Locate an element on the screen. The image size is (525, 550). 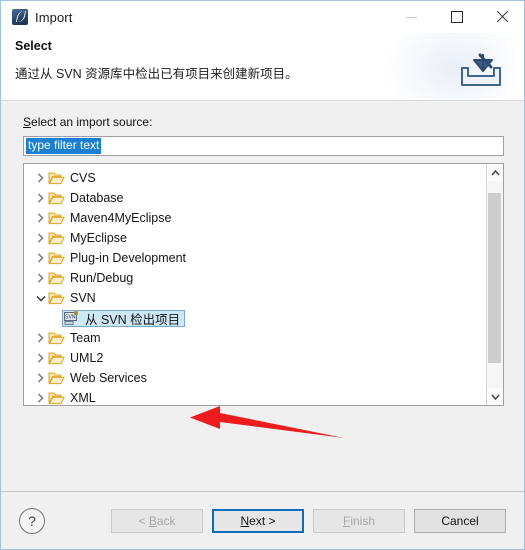
next-button: Next > is located at coordinates (258, 520).